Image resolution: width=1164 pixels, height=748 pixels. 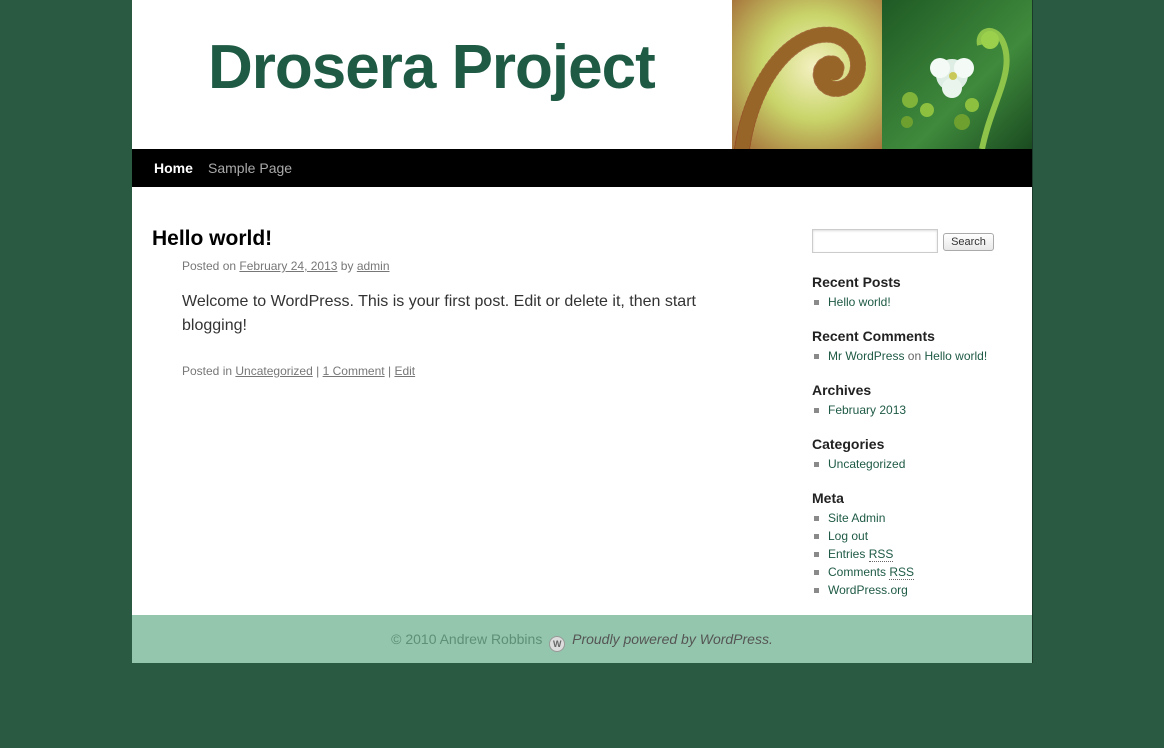 I want to click on main-navigation: Home Sample Page, so click(x=582, y=168).